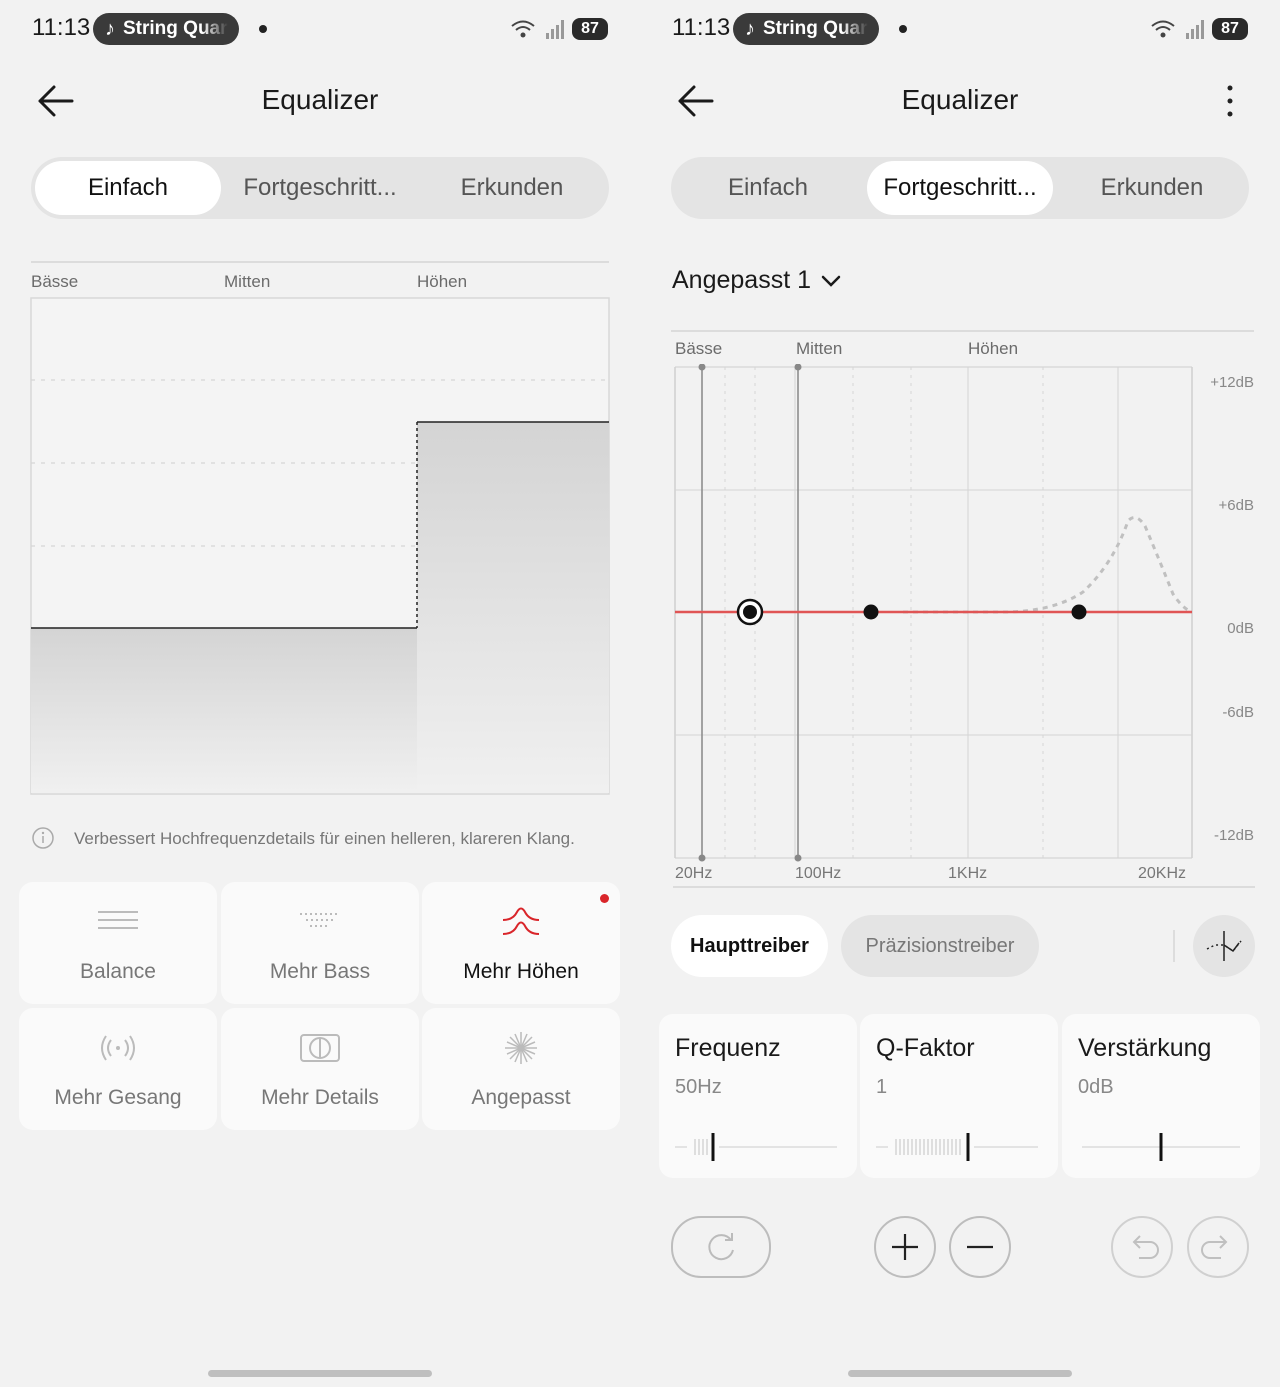 Image resolution: width=1280 pixels, height=1387 pixels. I want to click on db-label: +6dB, so click(1236, 505).